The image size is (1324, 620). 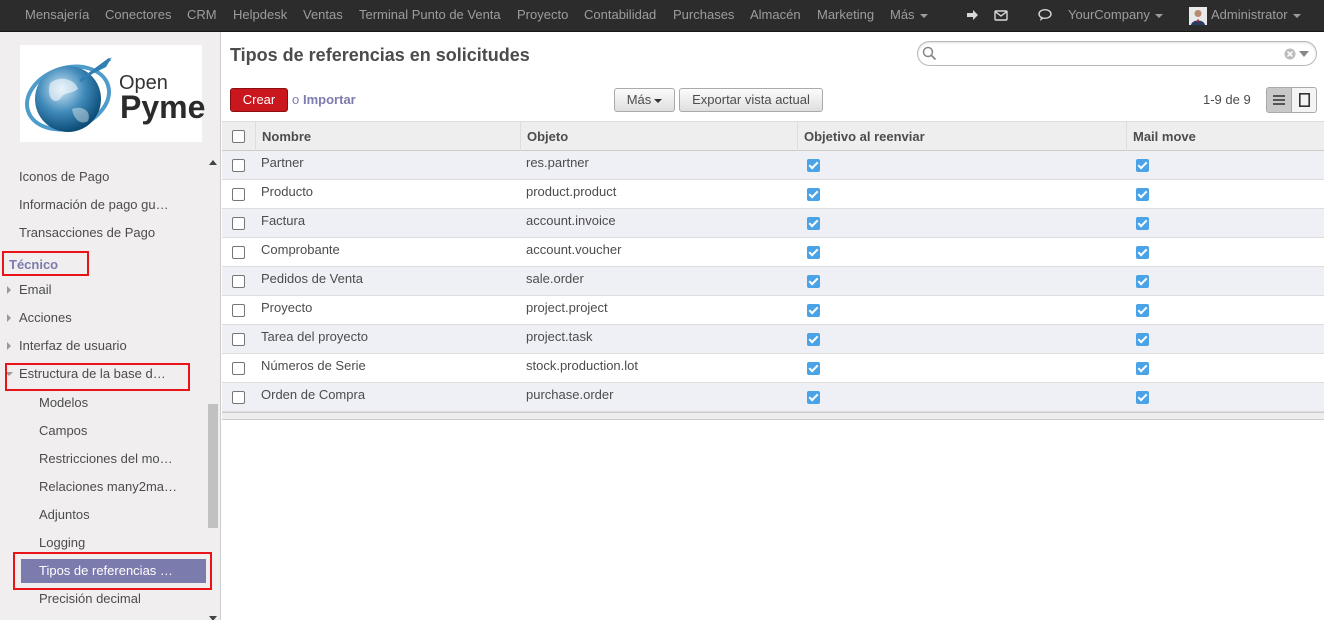 What do you see at coordinates (380, 55) in the screenshot?
I see `page-title: Tipos de referencias en solicitudes` at bounding box center [380, 55].